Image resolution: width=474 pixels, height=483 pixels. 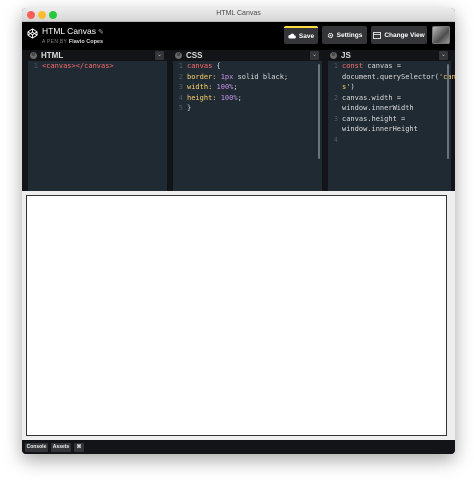 What do you see at coordinates (319, 111) in the screenshot?
I see `css-editor-scrollbar` at bounding box center [319, 111].